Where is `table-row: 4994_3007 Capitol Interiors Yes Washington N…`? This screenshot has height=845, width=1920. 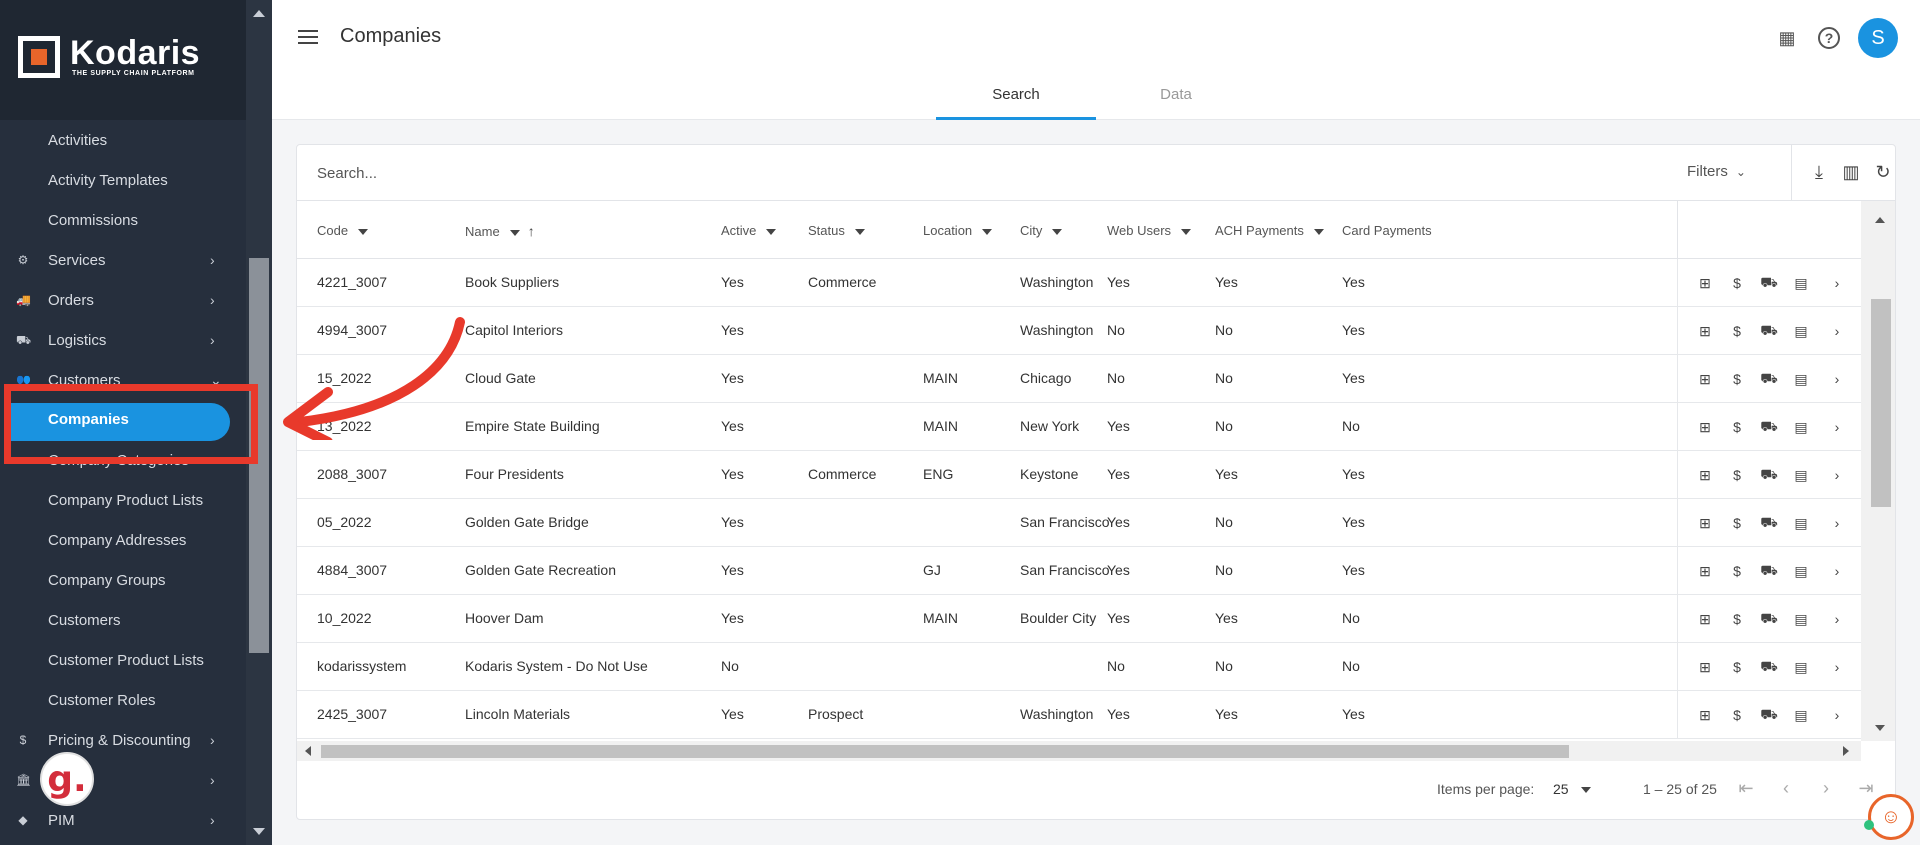
table-row: 4994_3007 Capitol Interiors Yes Washington N… is located at coordinates (1079, 331).